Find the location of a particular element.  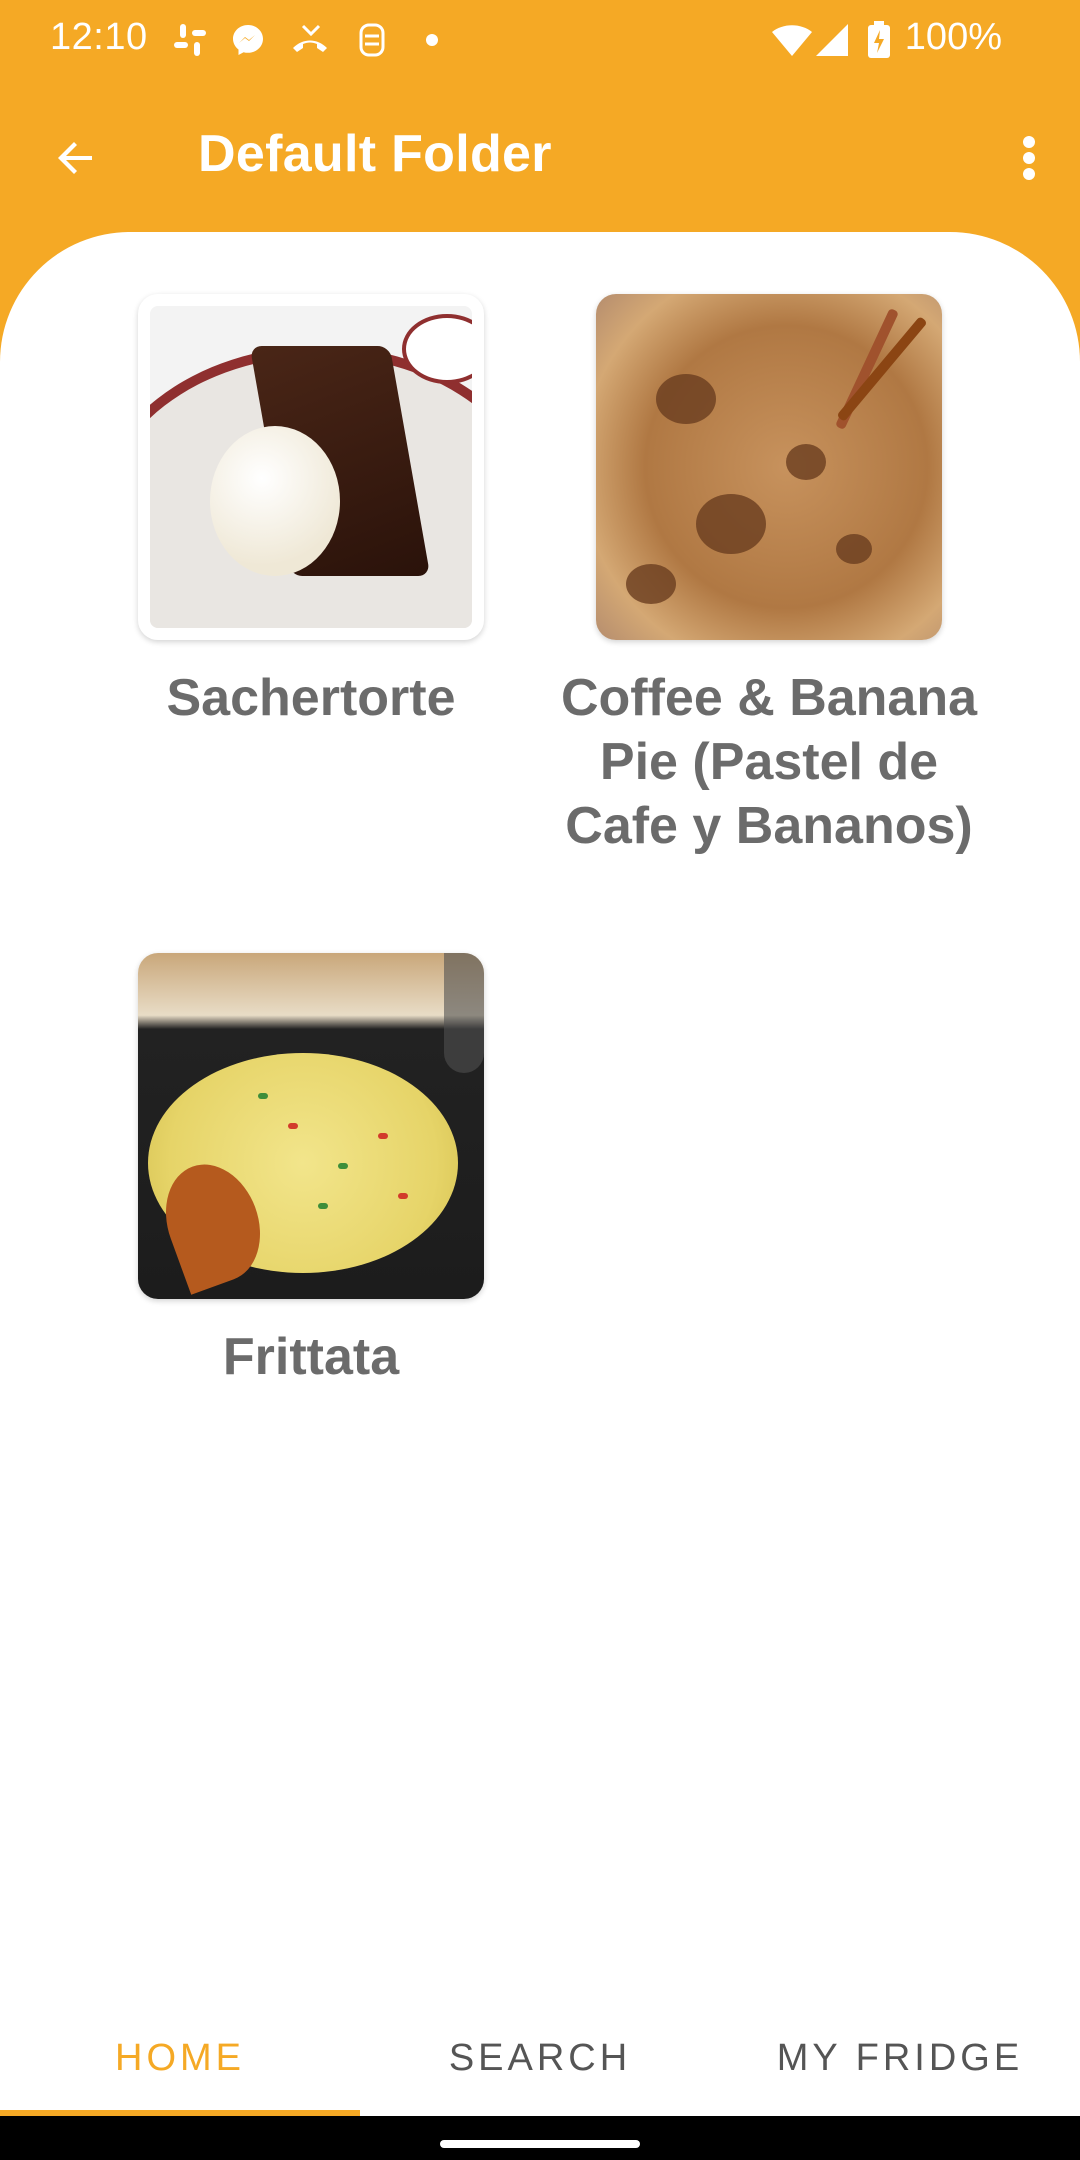

overflow-menu-button is located at coordinates (1029, 158).